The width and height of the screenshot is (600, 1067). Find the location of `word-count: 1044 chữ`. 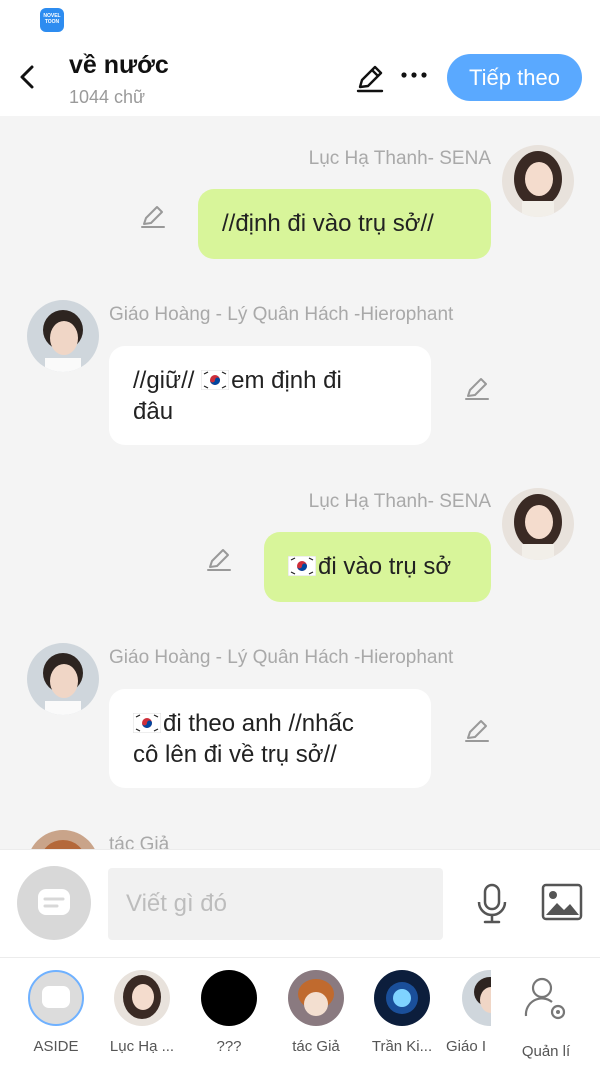

word-count: 1044 chữ is located at coordinates (107, 97).